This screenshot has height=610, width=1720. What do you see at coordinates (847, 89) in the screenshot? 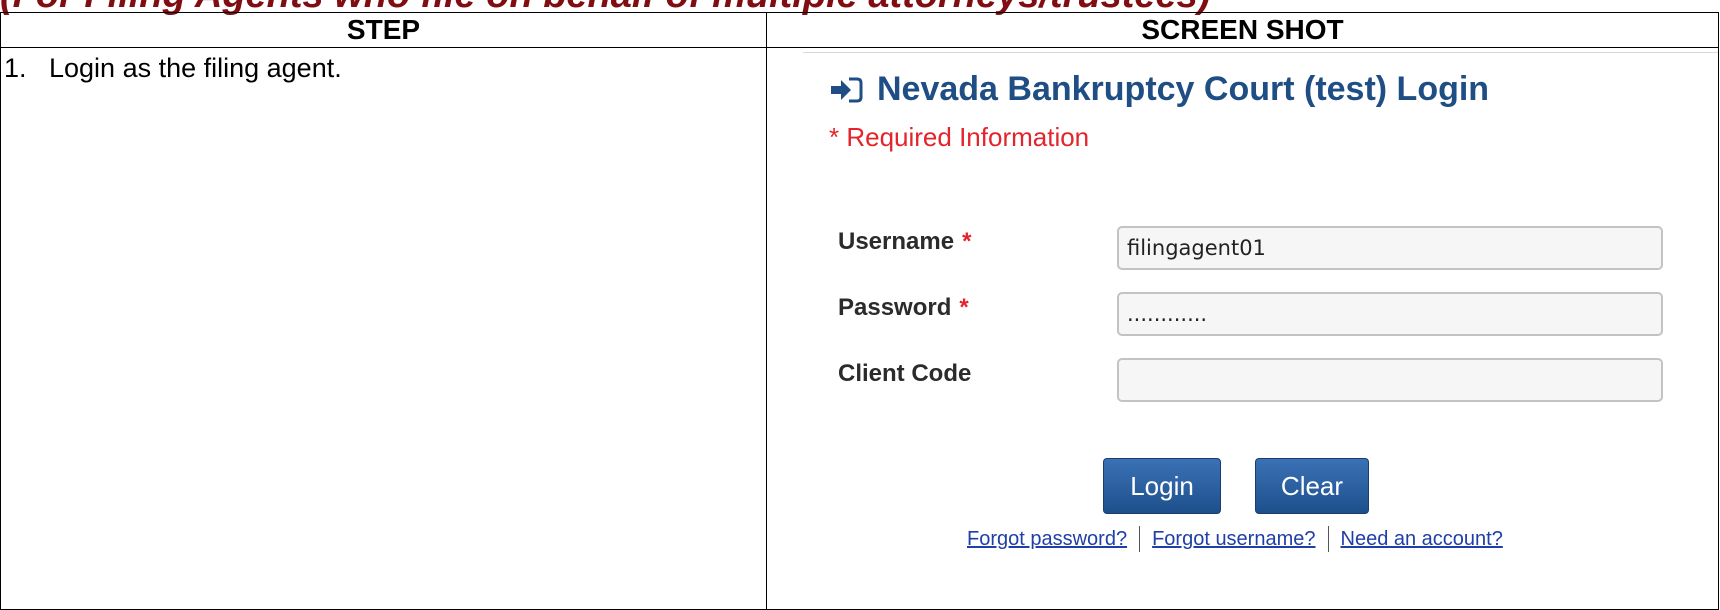
I see `sign-in-arrow-icon` at bounding box center [847, 89].